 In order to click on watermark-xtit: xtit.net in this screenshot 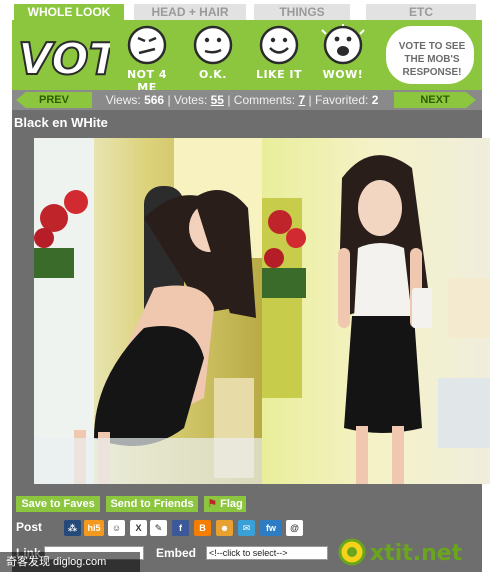, I will do `click(400, 552)`.